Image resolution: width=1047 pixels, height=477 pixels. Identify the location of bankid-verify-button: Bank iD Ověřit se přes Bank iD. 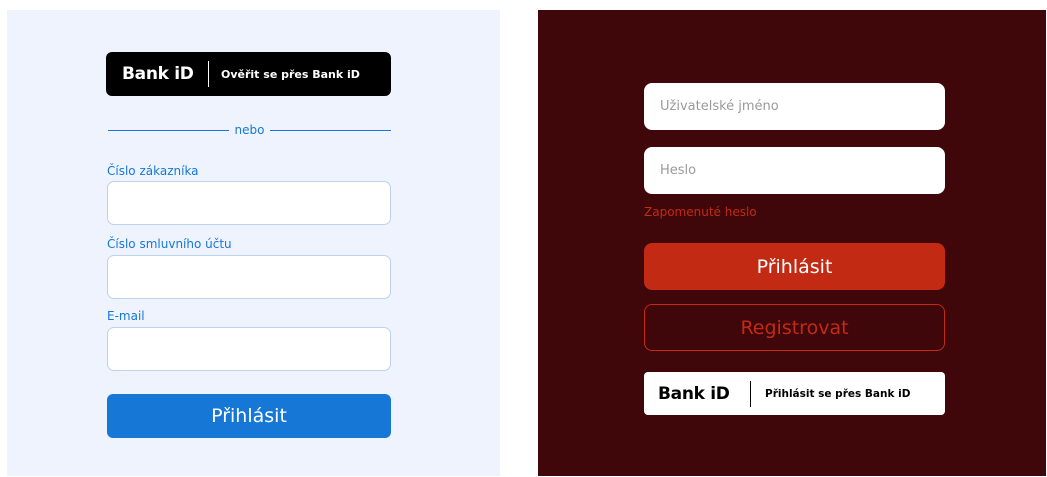
(248, 74).